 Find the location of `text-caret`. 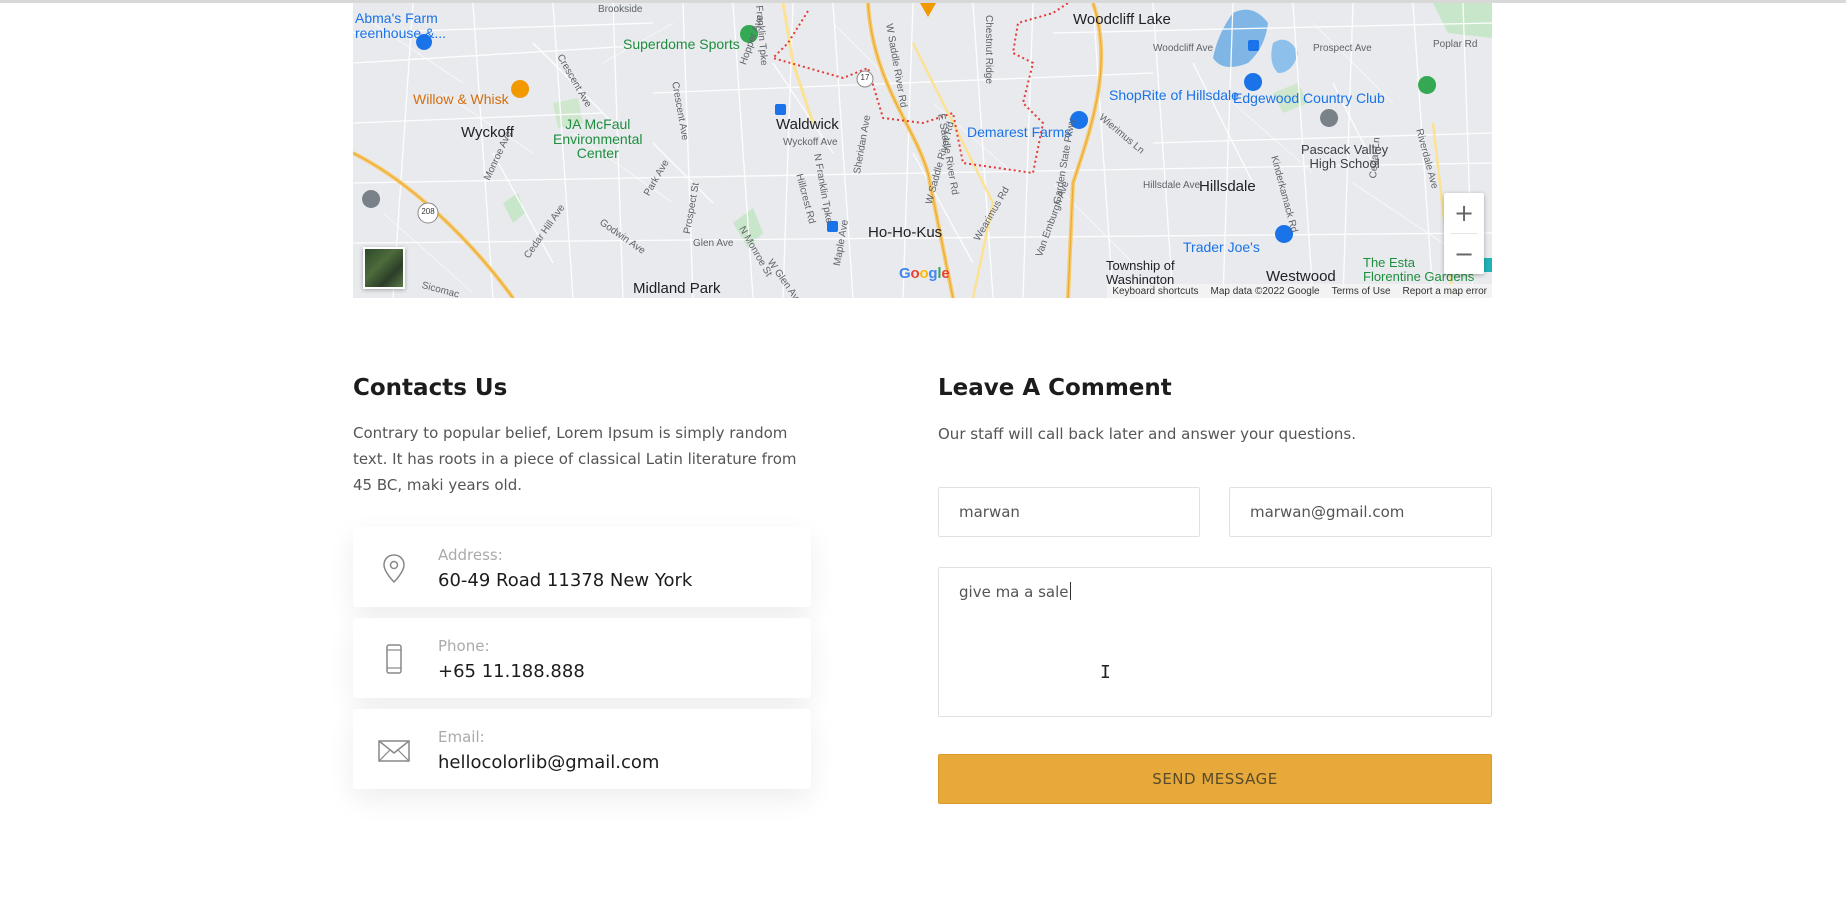

text-caret is located at coordinates (1070, 591).